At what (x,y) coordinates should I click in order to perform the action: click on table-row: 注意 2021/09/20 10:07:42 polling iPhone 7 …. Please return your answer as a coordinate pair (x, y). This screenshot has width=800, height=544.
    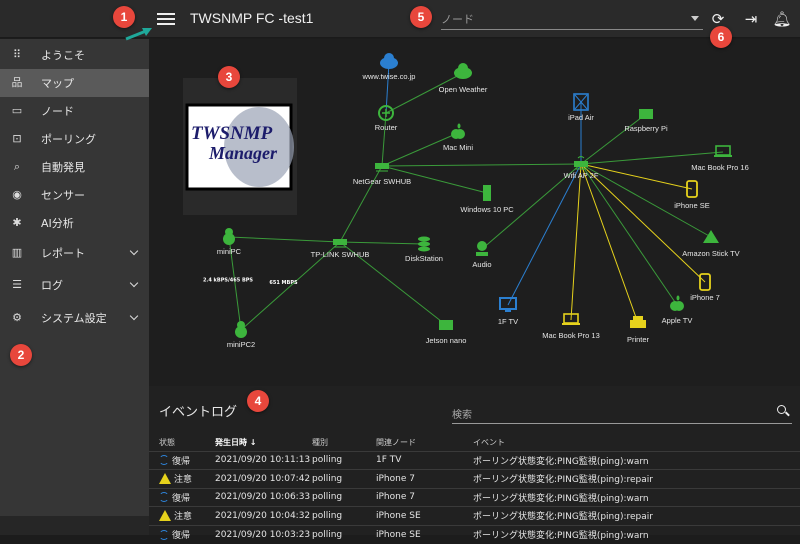
    Looking at the image, I should click on (474, 478).